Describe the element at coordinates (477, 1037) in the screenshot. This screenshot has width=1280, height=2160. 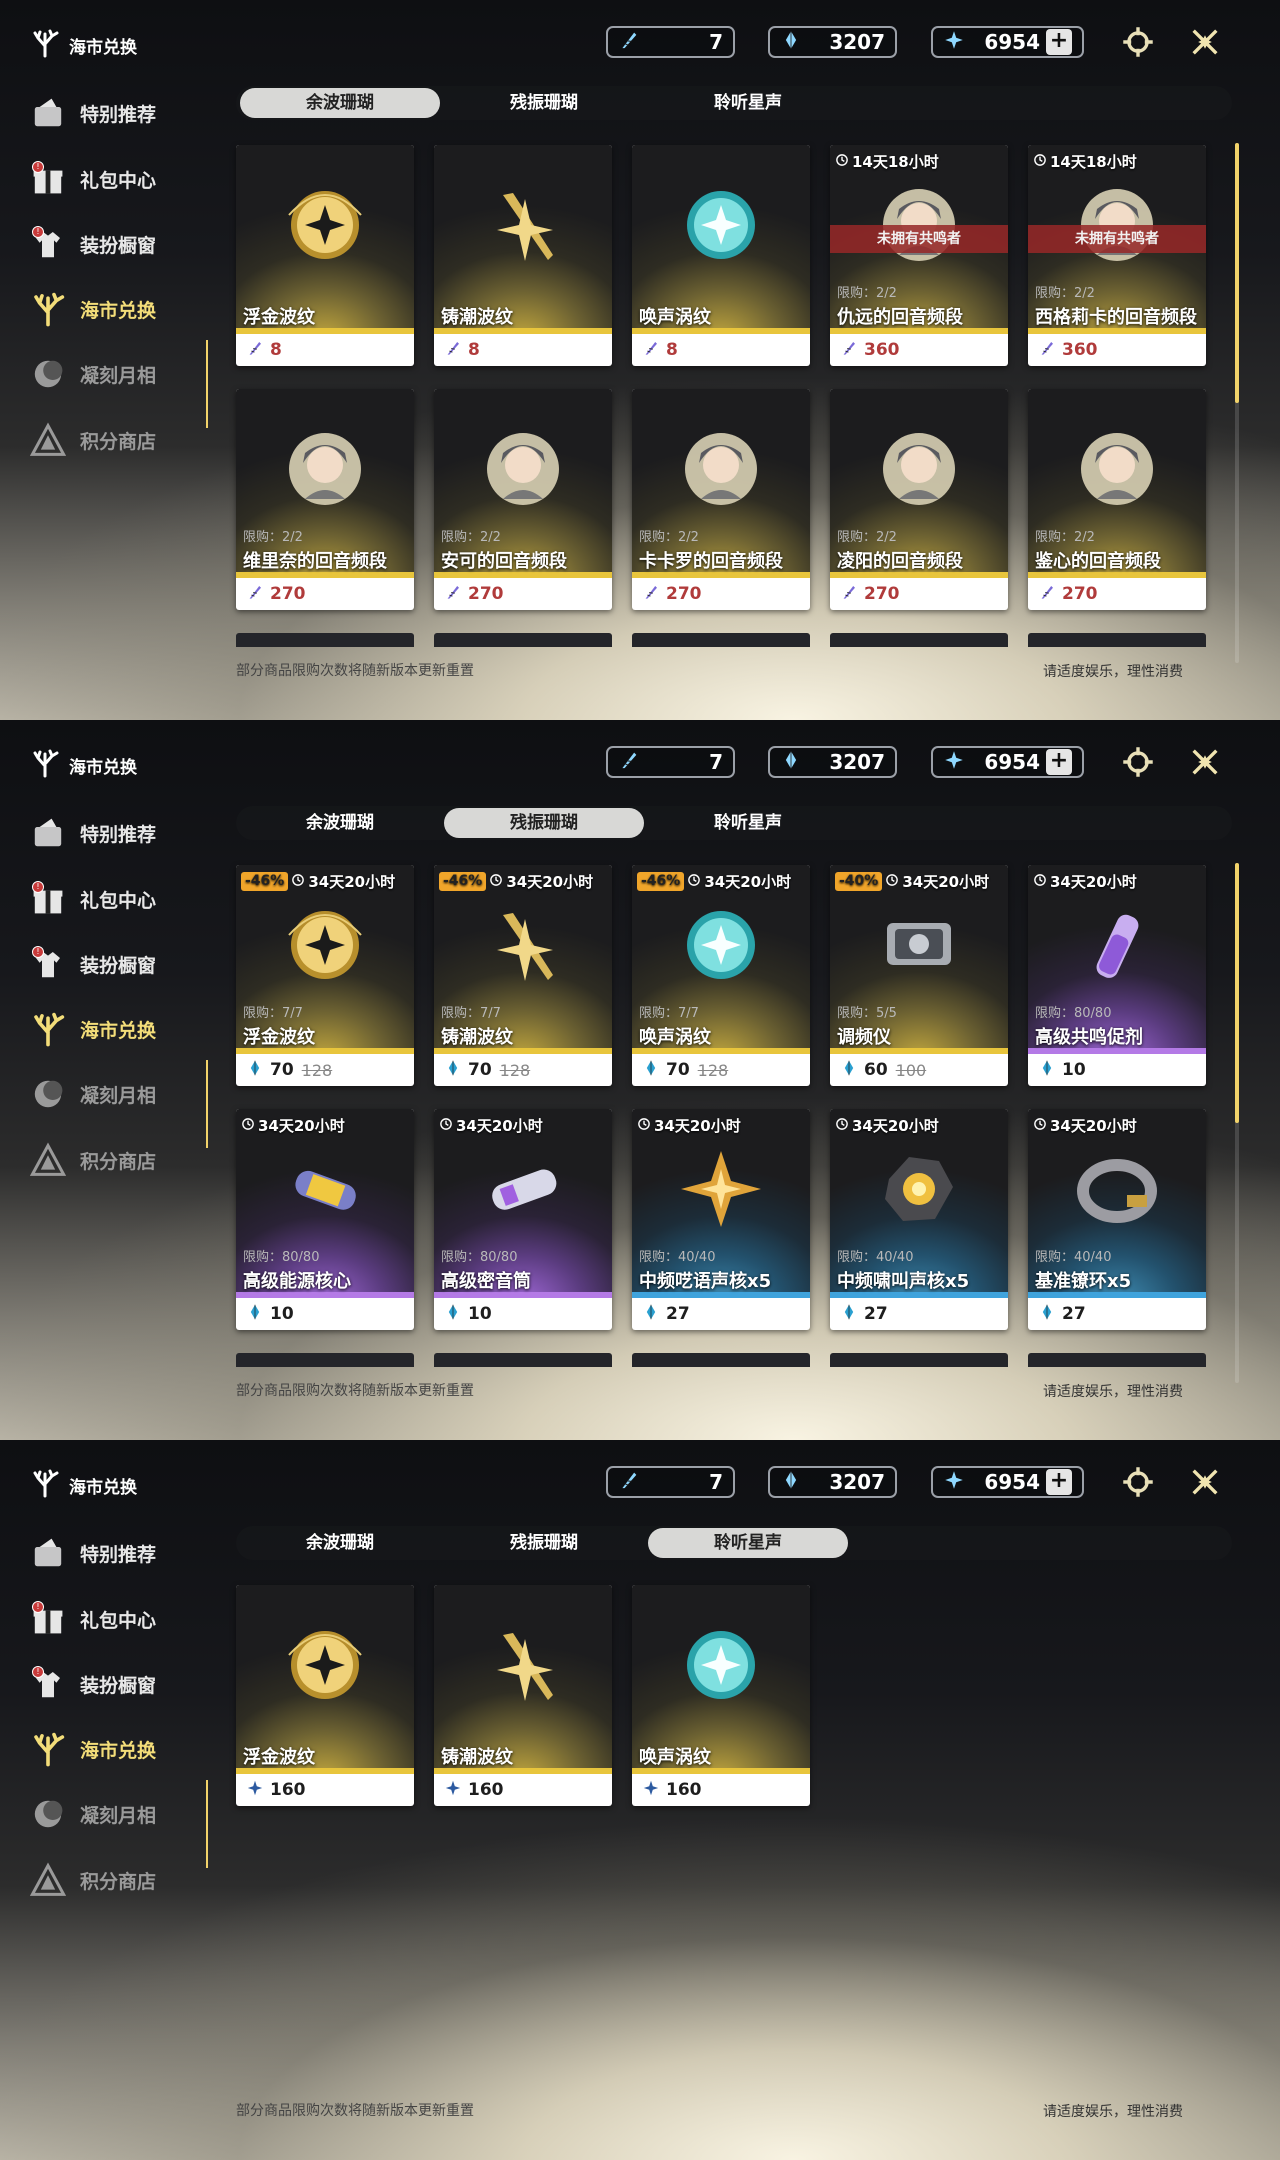
I see `item-name: 铸潮波纹` at that location.